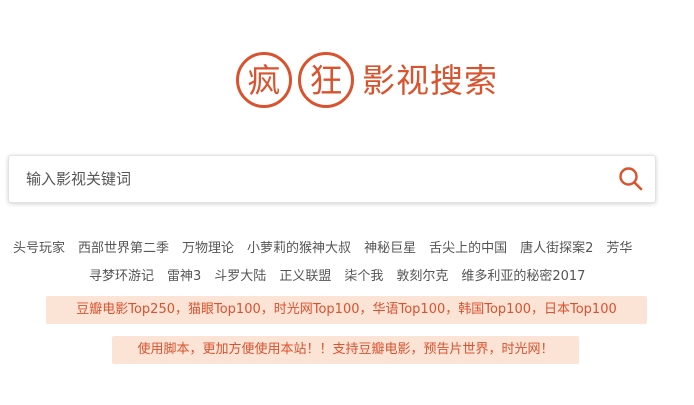 The height and width of the screenshot is (405, 694). Describe the element at coordinates (556, 246) in the screenshot. I see `keyword-link: 唐人街探案2` at that location.